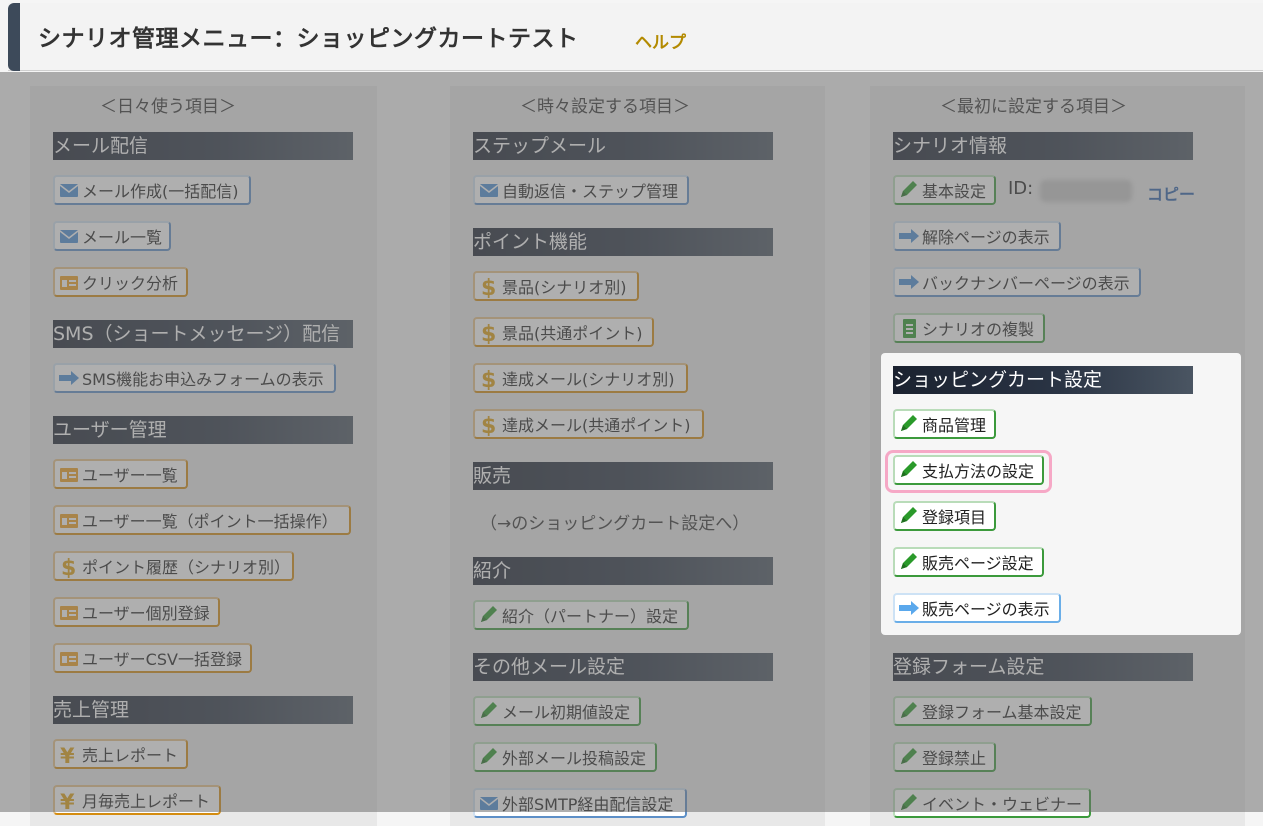 This screenshot has height=826, width=1263. What do you see at coordinates (954, 758) in the screenshot?
I see `register-block-label: 登録禁止` at bounding box center [954, 758].